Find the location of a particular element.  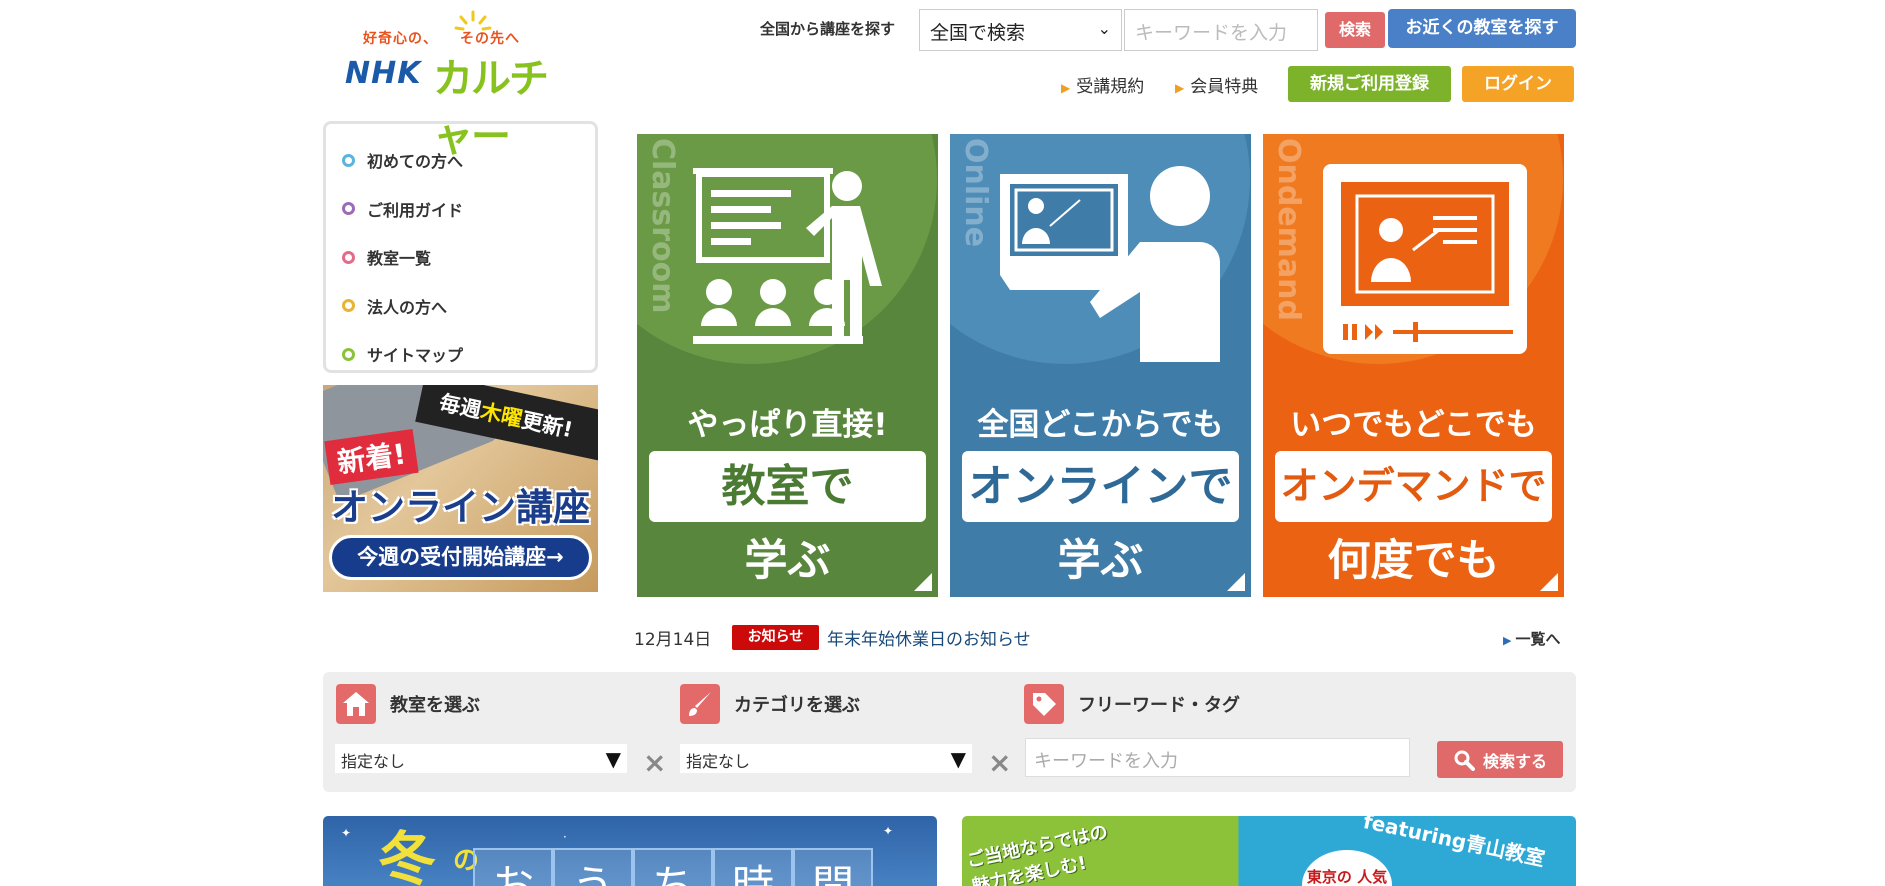

local-banner-text: ご当地ならではの 魅力を楽しむ! is located at coordinates (1037, 853).